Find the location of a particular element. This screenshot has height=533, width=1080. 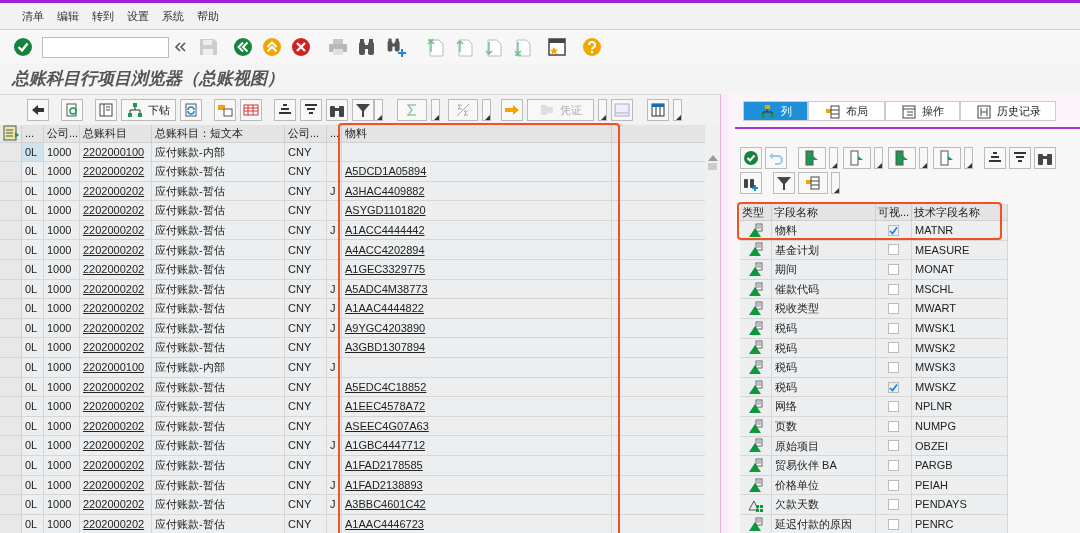

layout-button is located at coordinates (106, 110).